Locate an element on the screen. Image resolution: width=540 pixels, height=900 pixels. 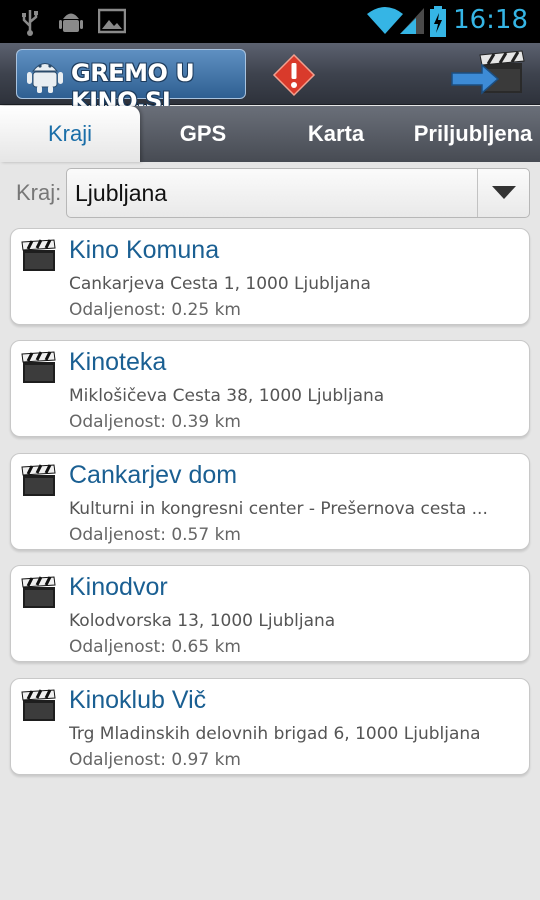
android-debug-icon is located at coordinates (71, 24).